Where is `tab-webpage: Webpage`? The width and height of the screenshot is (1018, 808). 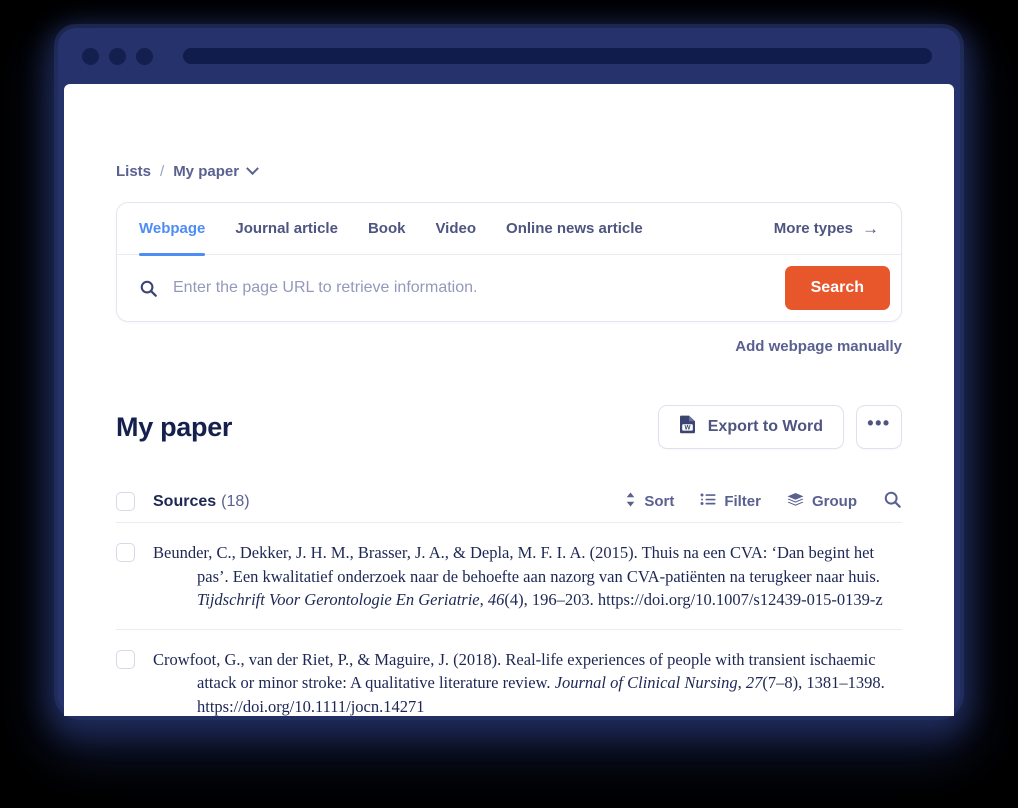
tab-webpage: Webpage is located at coordinates (172, 229).